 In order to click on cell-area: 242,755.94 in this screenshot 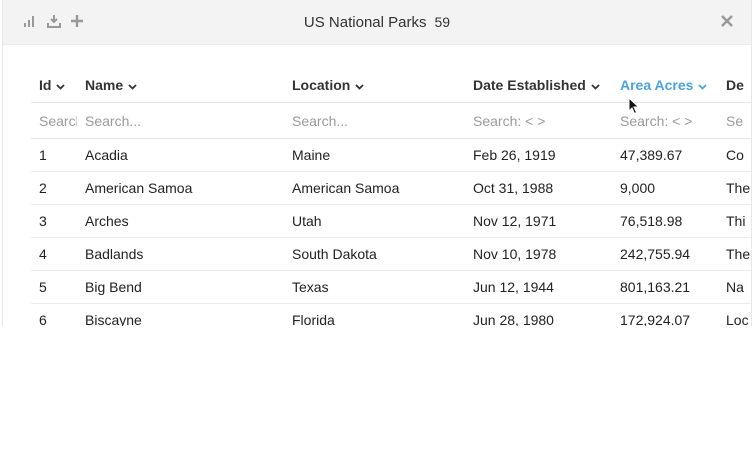, I will do `click(665, 254)`.